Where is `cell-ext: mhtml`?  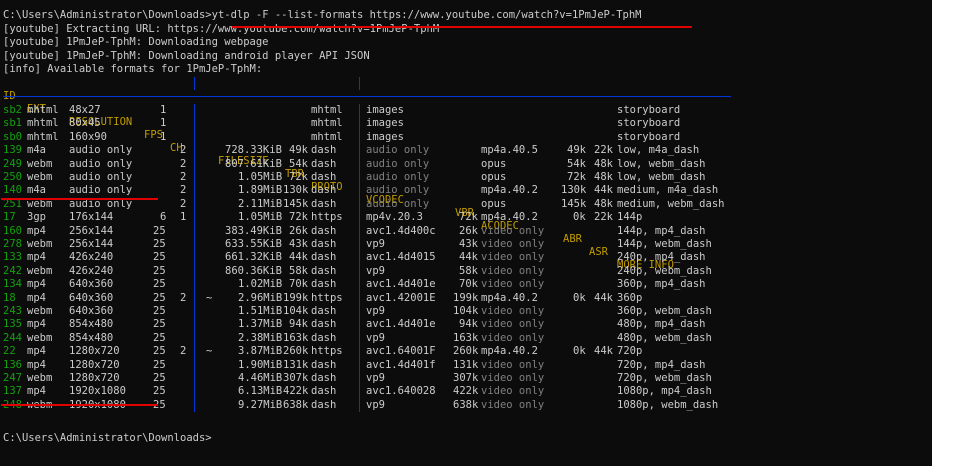 cell-ext: mhtml is located at coordinates (43, 136).